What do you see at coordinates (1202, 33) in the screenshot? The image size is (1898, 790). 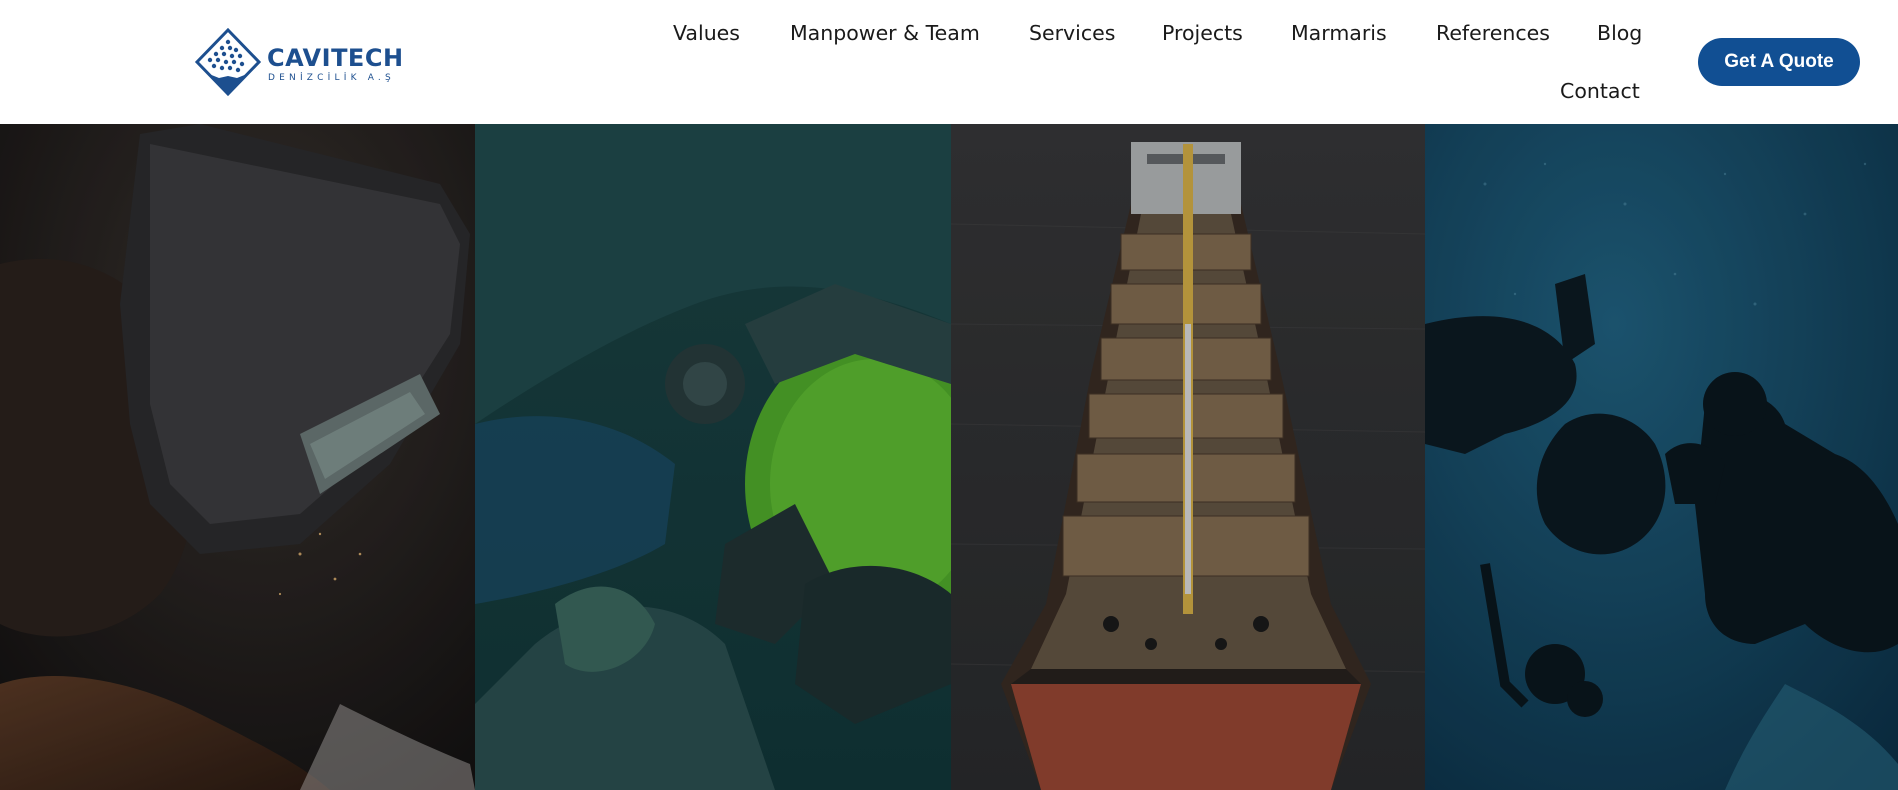 I see `nav-item-projects: Projects` at bounding box center [1202, 33].